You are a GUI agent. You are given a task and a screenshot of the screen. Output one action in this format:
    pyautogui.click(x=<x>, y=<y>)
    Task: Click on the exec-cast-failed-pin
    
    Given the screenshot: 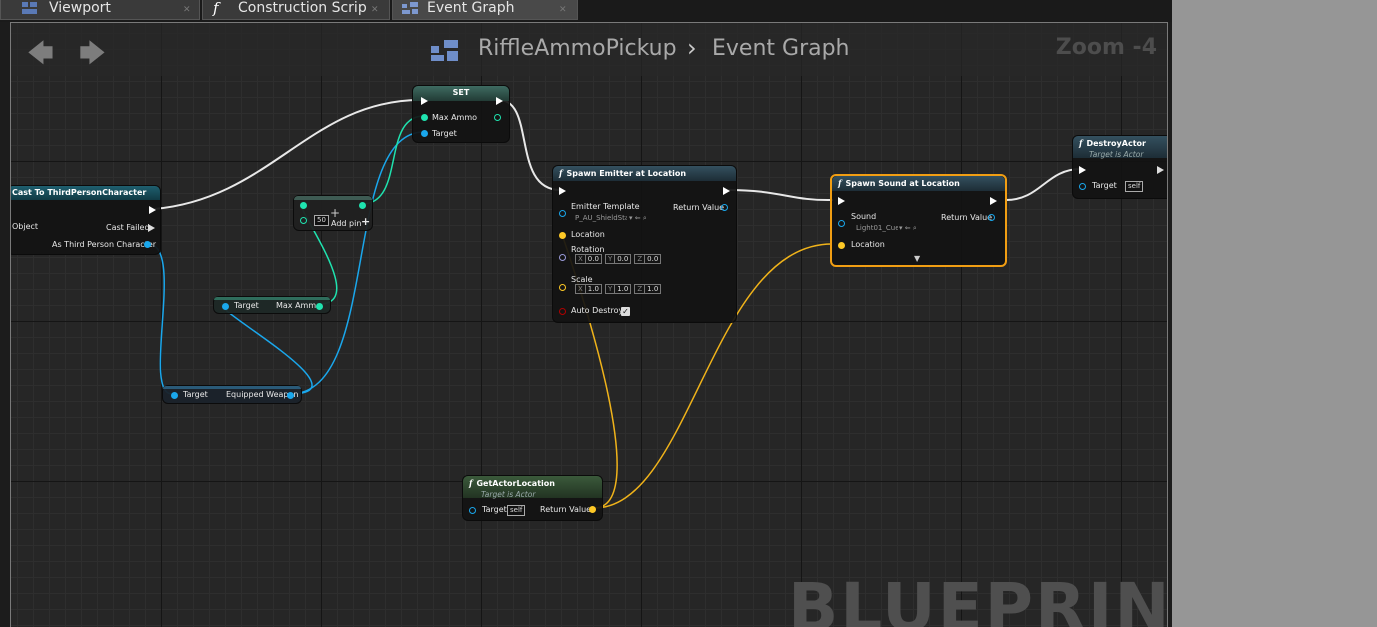 What is the action you would take?
    pyautogui.click(x=151, y=228)
    